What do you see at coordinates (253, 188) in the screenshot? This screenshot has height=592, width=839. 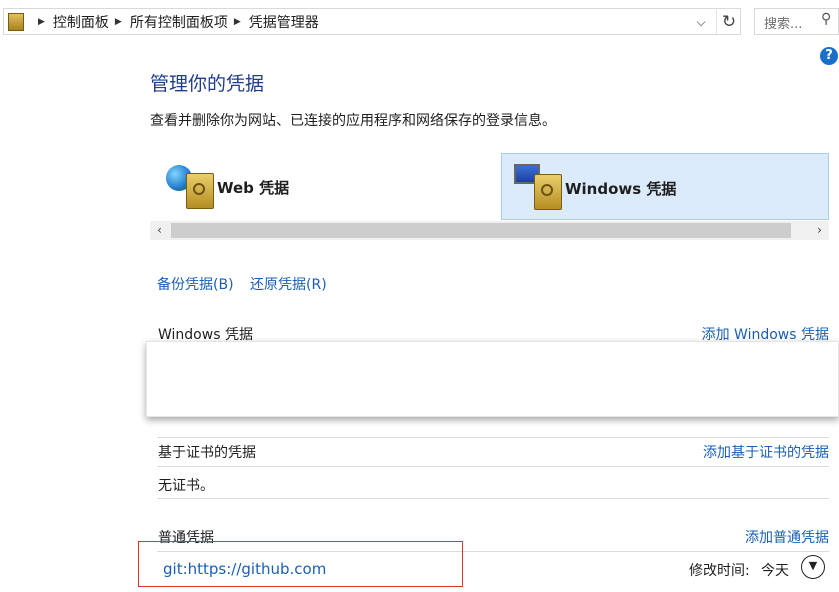 I see `tab-web-label: Web 凭据` at bounding box center [253, 188].